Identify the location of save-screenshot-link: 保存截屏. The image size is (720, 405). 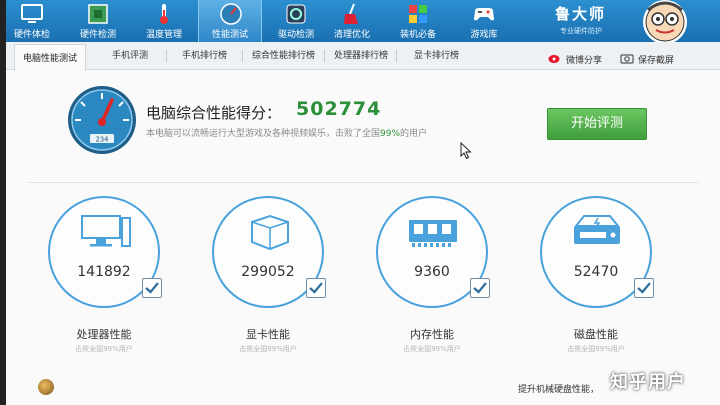
(656, 59).